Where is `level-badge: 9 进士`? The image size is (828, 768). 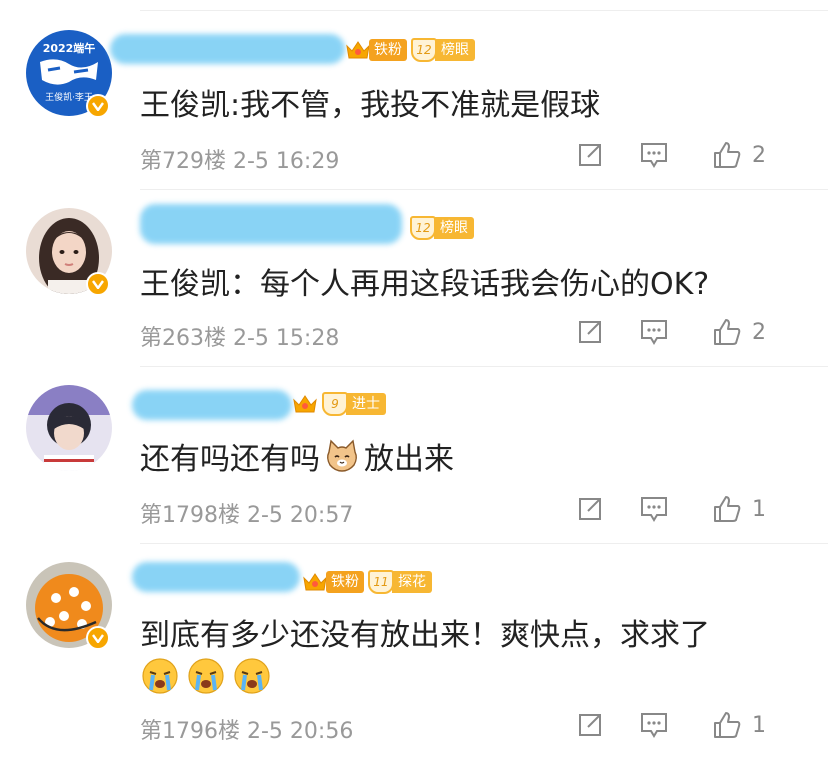 level-badge: 9 进士 is located at coordinates (354, 404).